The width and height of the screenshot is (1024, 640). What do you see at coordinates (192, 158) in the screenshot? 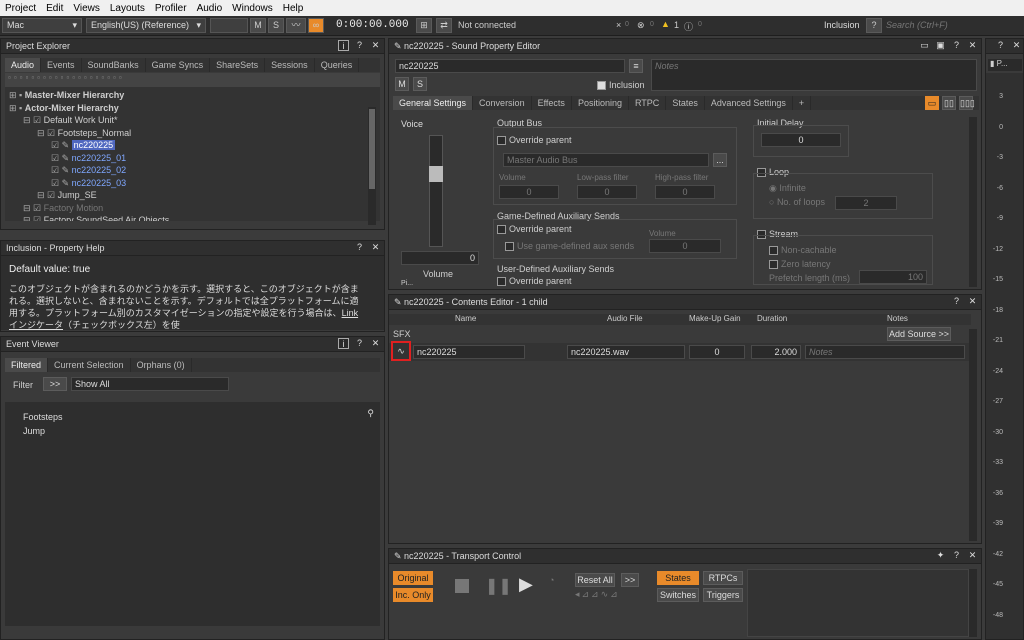
I see `tree-item: ☑ ✎ nc220225_01` at bounding box center [192, 158].